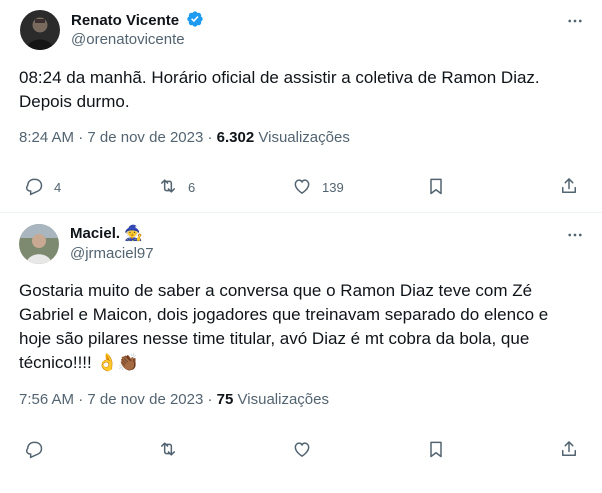 The height and width of the screenshot is (493, 602). I want to click on like-button, so click(302, 451).